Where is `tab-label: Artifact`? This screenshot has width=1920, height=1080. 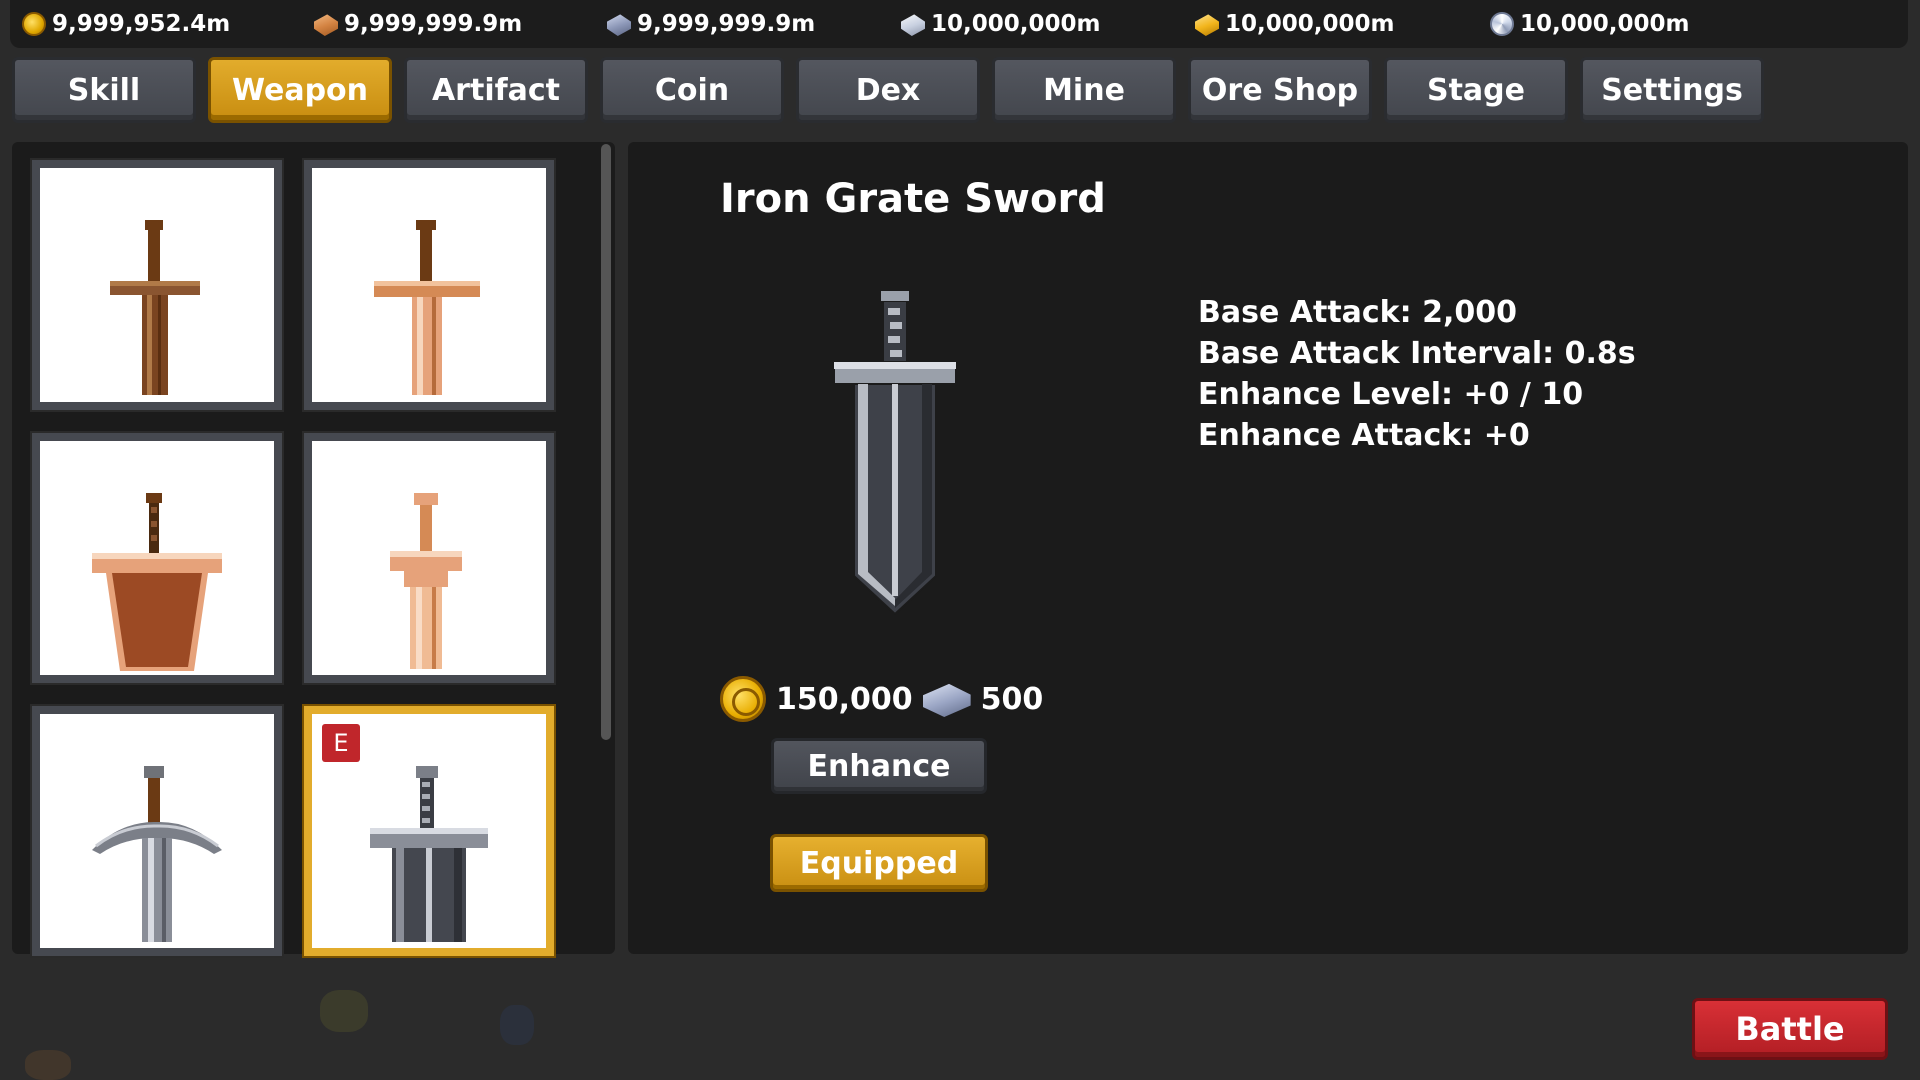 tab-label: Artifact is located at coordinates (496, 90).